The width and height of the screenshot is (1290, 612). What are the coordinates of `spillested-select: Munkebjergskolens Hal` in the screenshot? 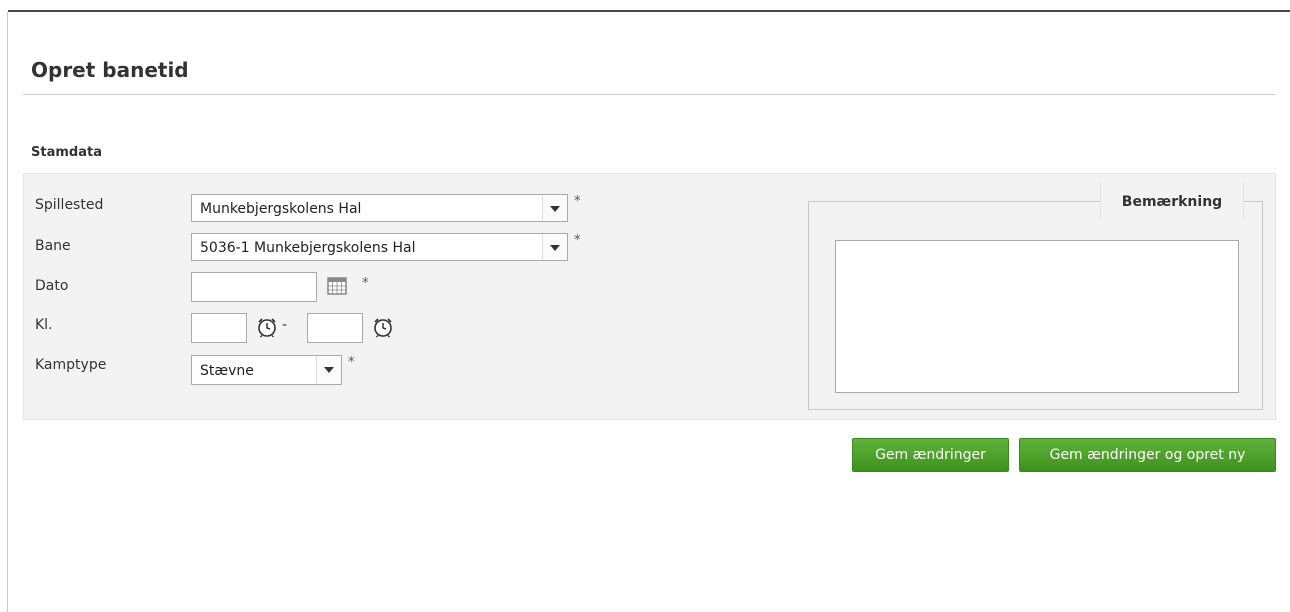 It's located at (379, 208).